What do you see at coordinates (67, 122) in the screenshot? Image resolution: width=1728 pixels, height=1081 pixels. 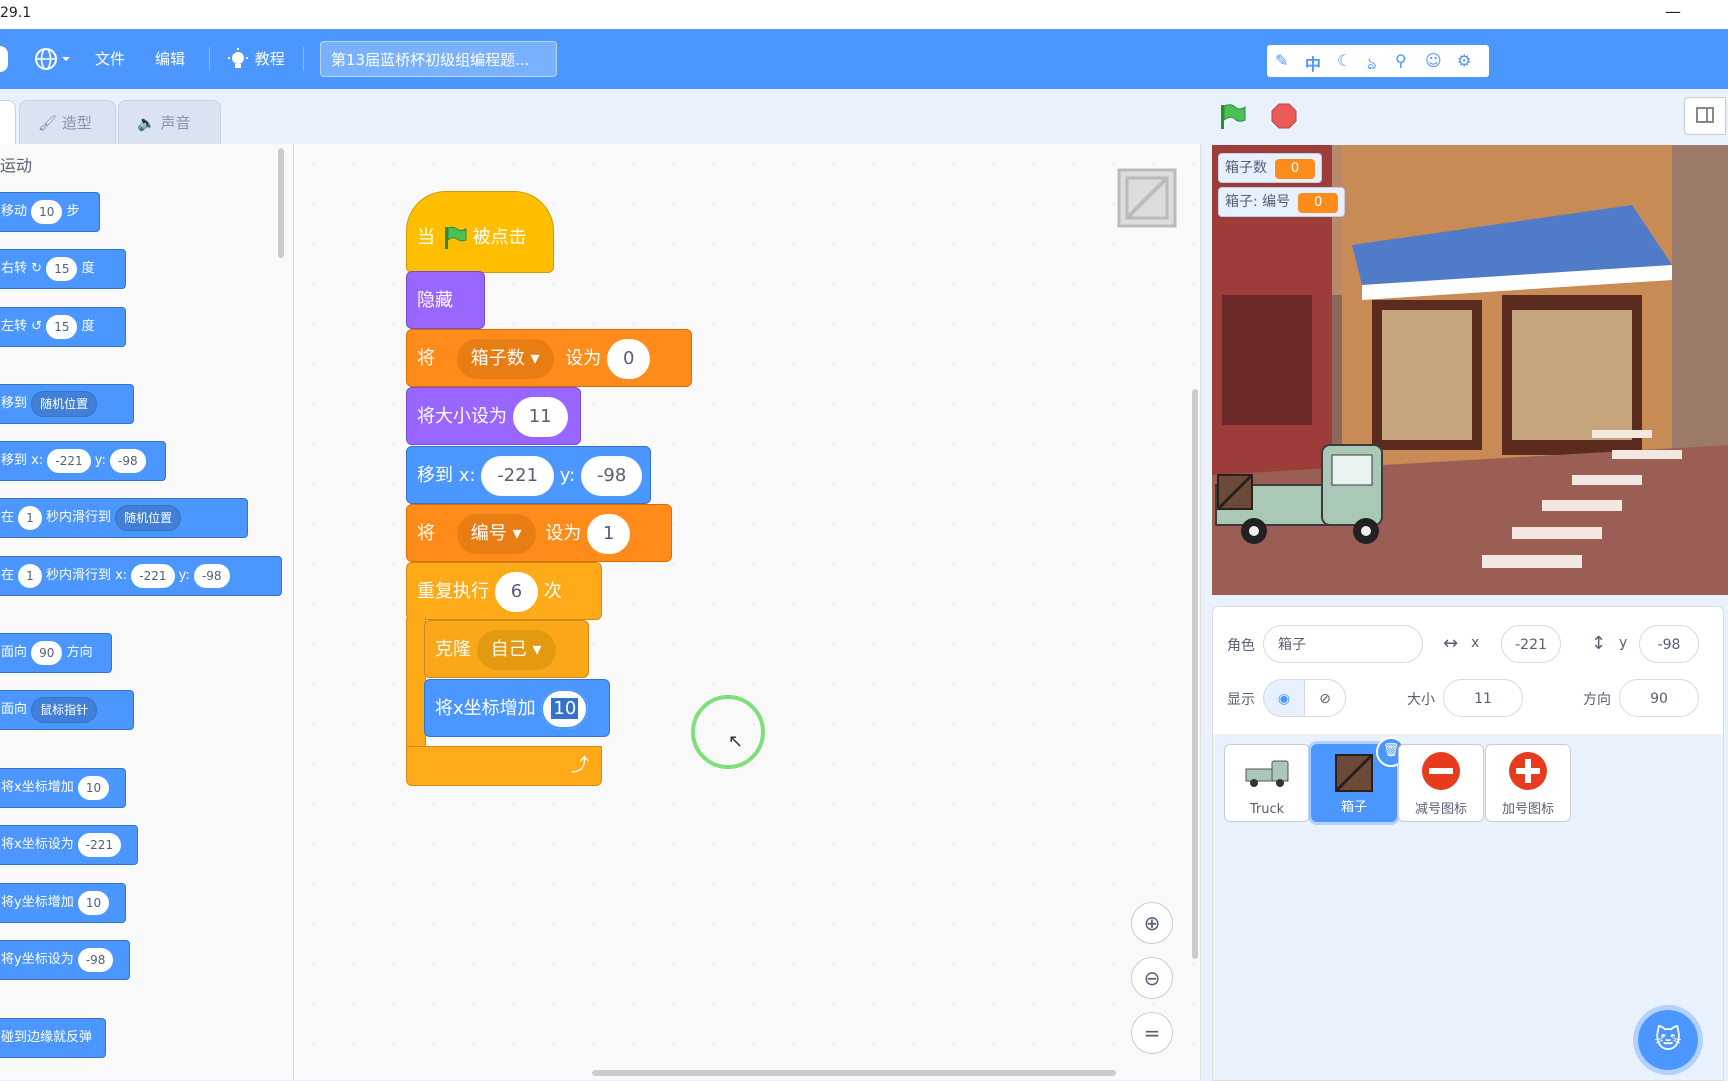 I see `tab-costumes: 🖌 造型` at bounding box center [67, 122].